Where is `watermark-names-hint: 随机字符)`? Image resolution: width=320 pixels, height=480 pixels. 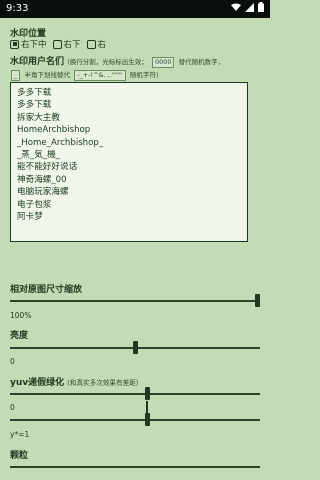
watermark-names-hint: 随机字符) is located at coordinates (144, 75).